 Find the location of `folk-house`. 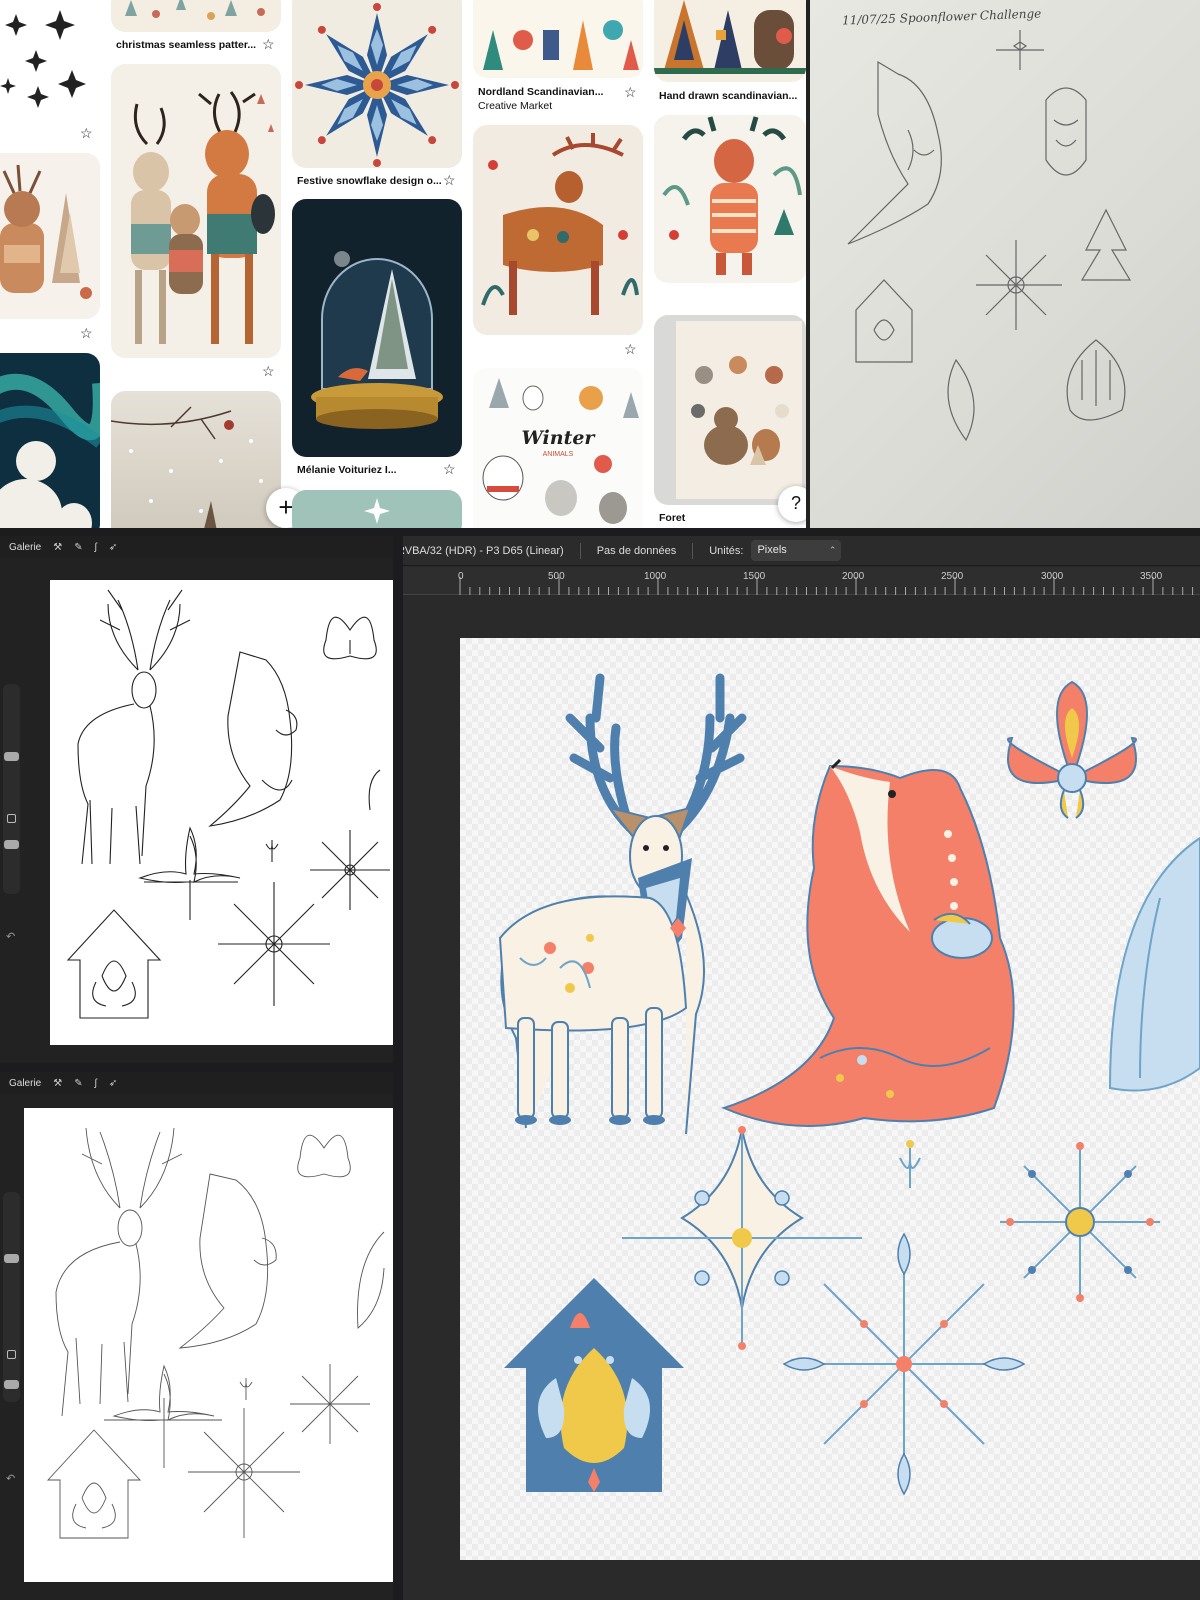

folk-house is located at coordinates (594, 1385).